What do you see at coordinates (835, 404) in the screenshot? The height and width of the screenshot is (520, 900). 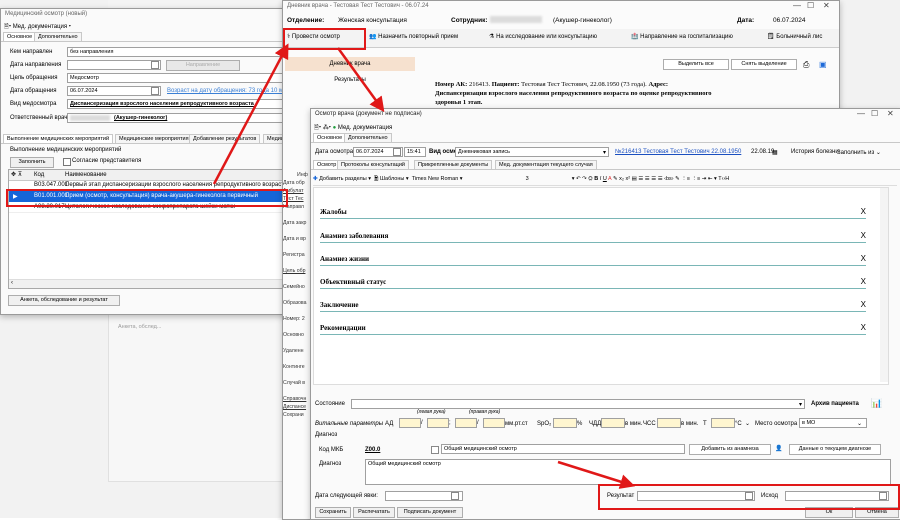 I see `archive-button: Архив пациента` at bounding box center [835, 404].